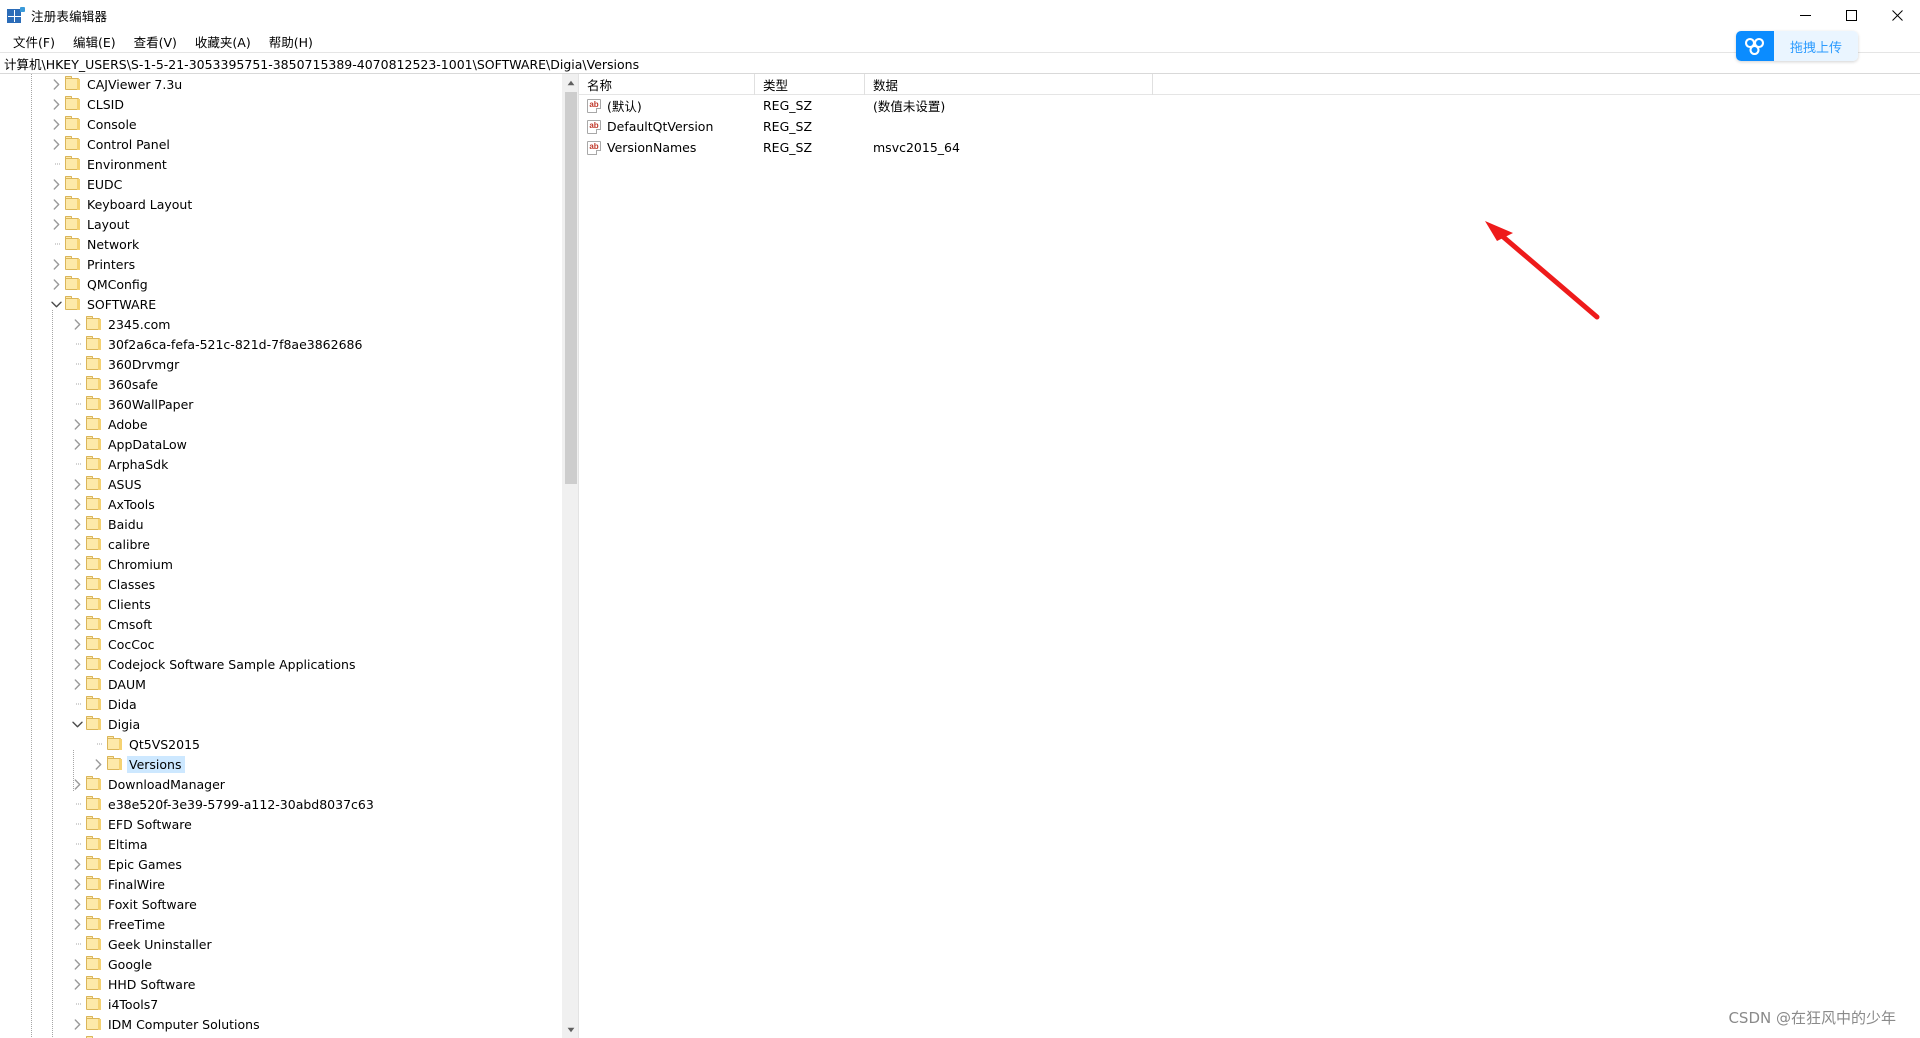 The height and width of the screenshot is (1038, 1920). I want to click on tree-node: IDM Computer Solutions, so click(281, 1024).